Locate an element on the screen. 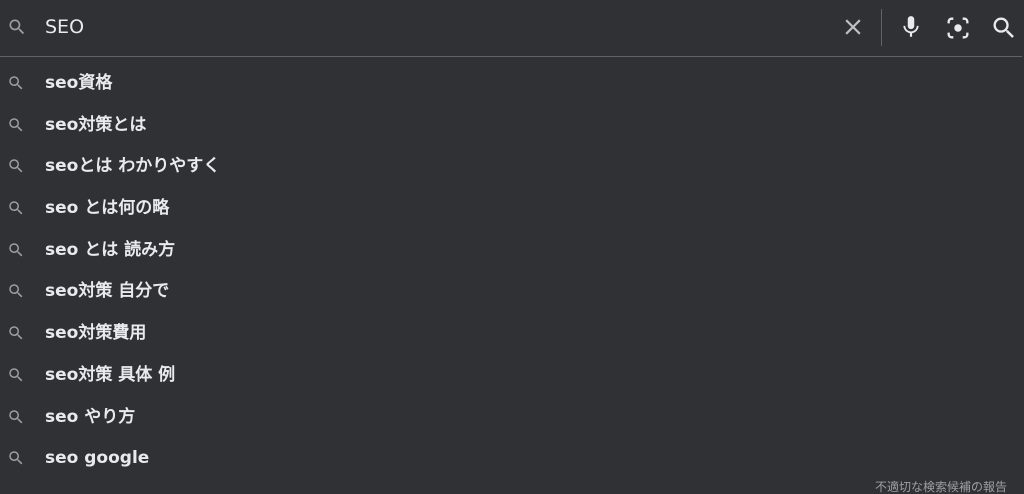  voice-search-button is located at coordinates (911, 27).